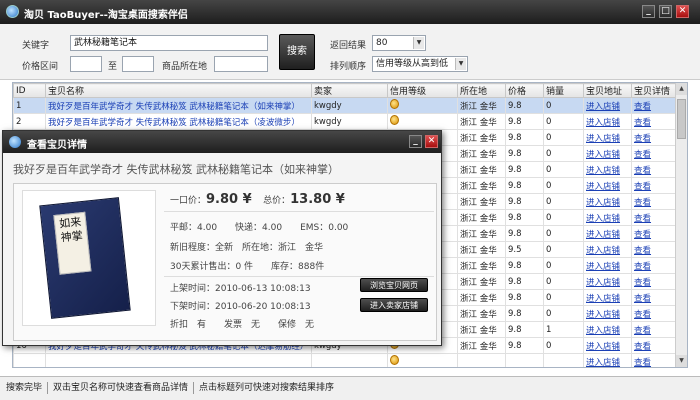 The image size is (700, 400). What do you see at coordinates (299, 276) in the screenshot?
I see `divider` at bounding box center [299, 276].